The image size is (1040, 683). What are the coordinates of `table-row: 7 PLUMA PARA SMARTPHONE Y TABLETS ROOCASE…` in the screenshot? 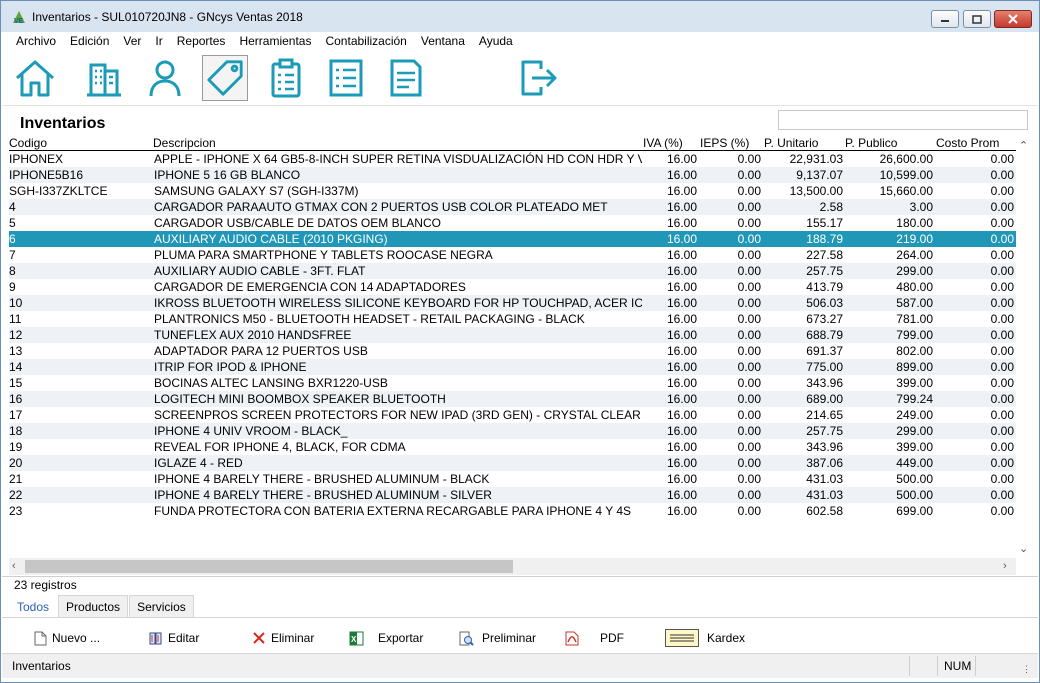 It's located at (512, 255).